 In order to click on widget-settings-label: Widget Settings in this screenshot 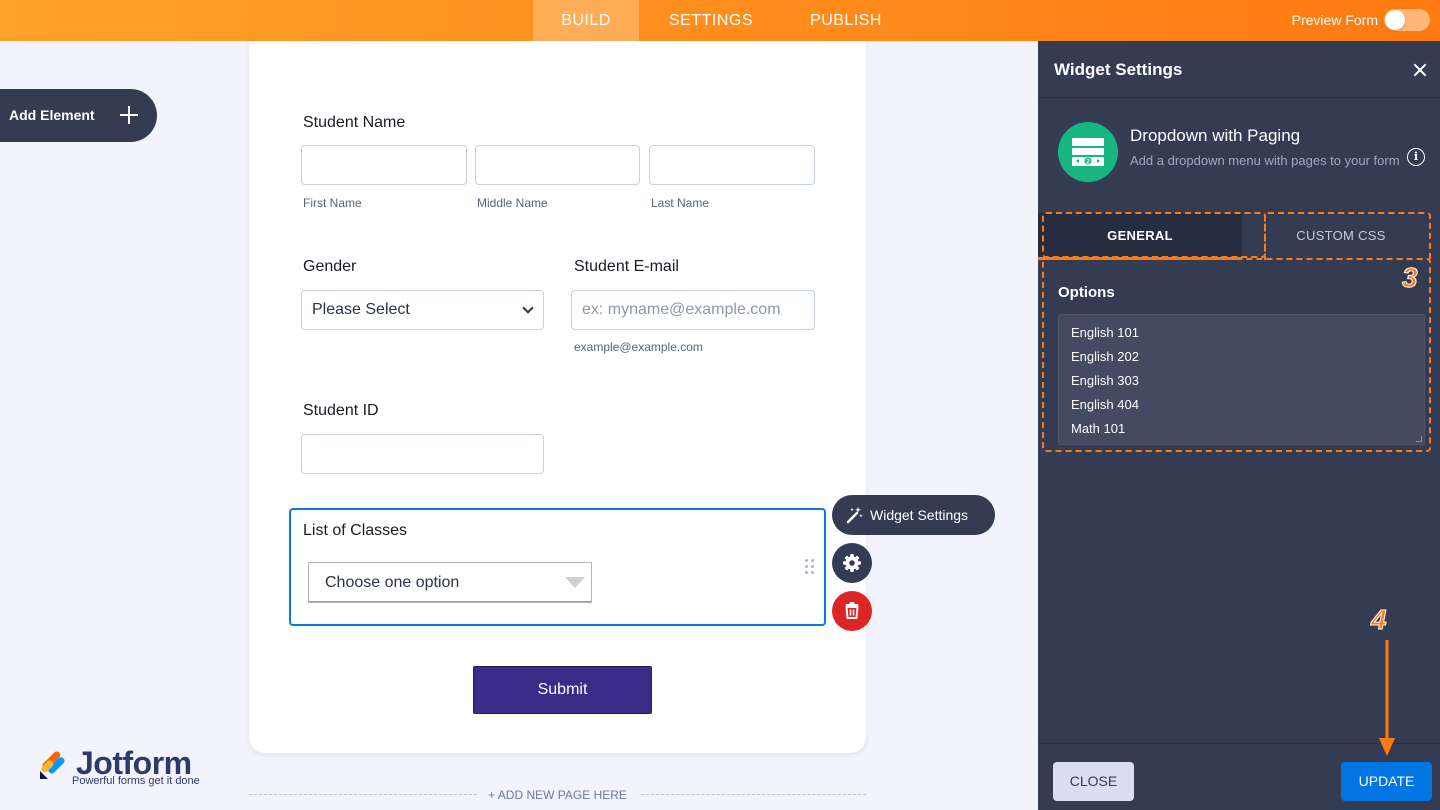, I will do `click(919, 515)`.